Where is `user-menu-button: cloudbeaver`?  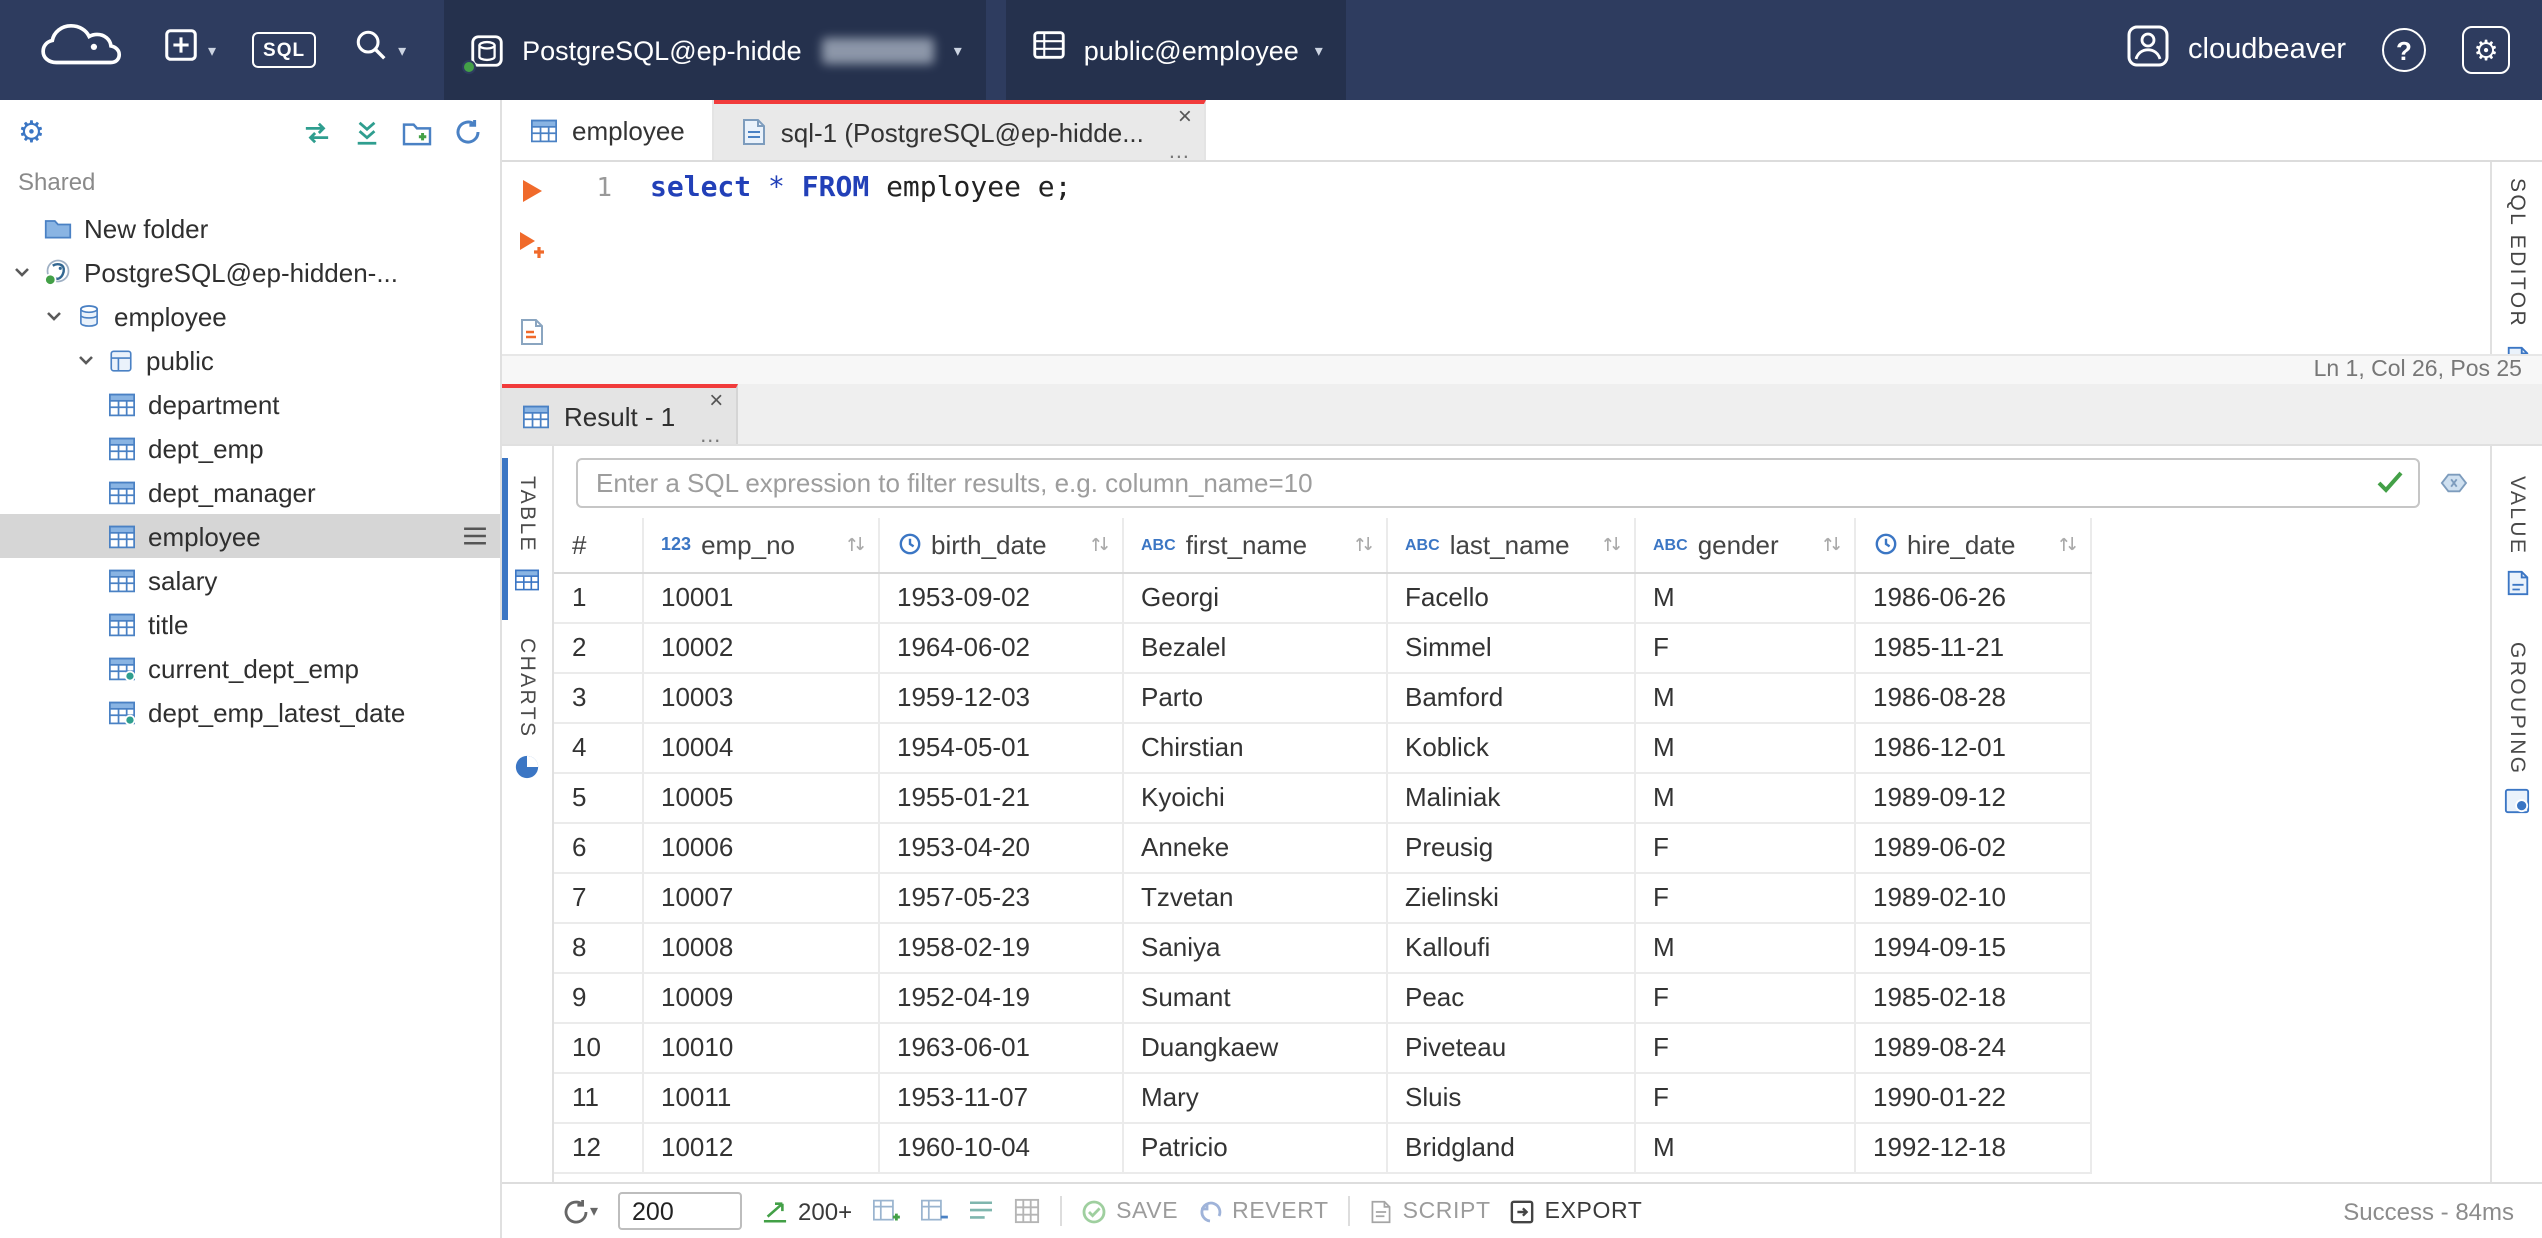 user-menu-button: cloudbeaver is located at coordinates (2236, 50).